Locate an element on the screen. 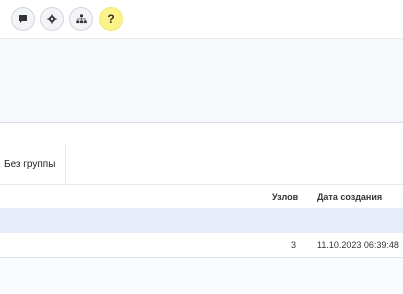 This screenshot has width=403, height=294. help-icon: ? is located at coordinates (111, 19).